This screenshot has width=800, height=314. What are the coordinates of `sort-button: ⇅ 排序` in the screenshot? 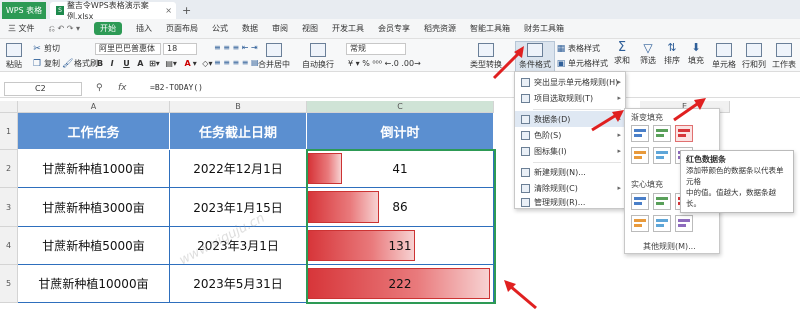 It's located at (672, 54).